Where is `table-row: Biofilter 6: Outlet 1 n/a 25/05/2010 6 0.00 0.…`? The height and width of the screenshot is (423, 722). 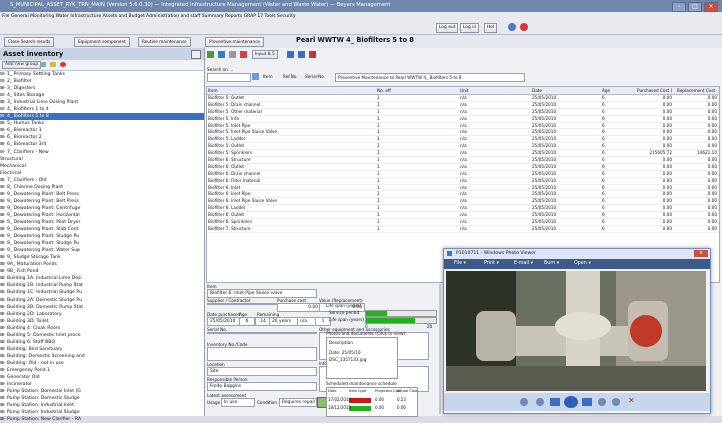
table-row: Biofilter 6: Outlet 1 n/a 25/05/2010 6 0.00 0.… is located at coordinates (463, 216).